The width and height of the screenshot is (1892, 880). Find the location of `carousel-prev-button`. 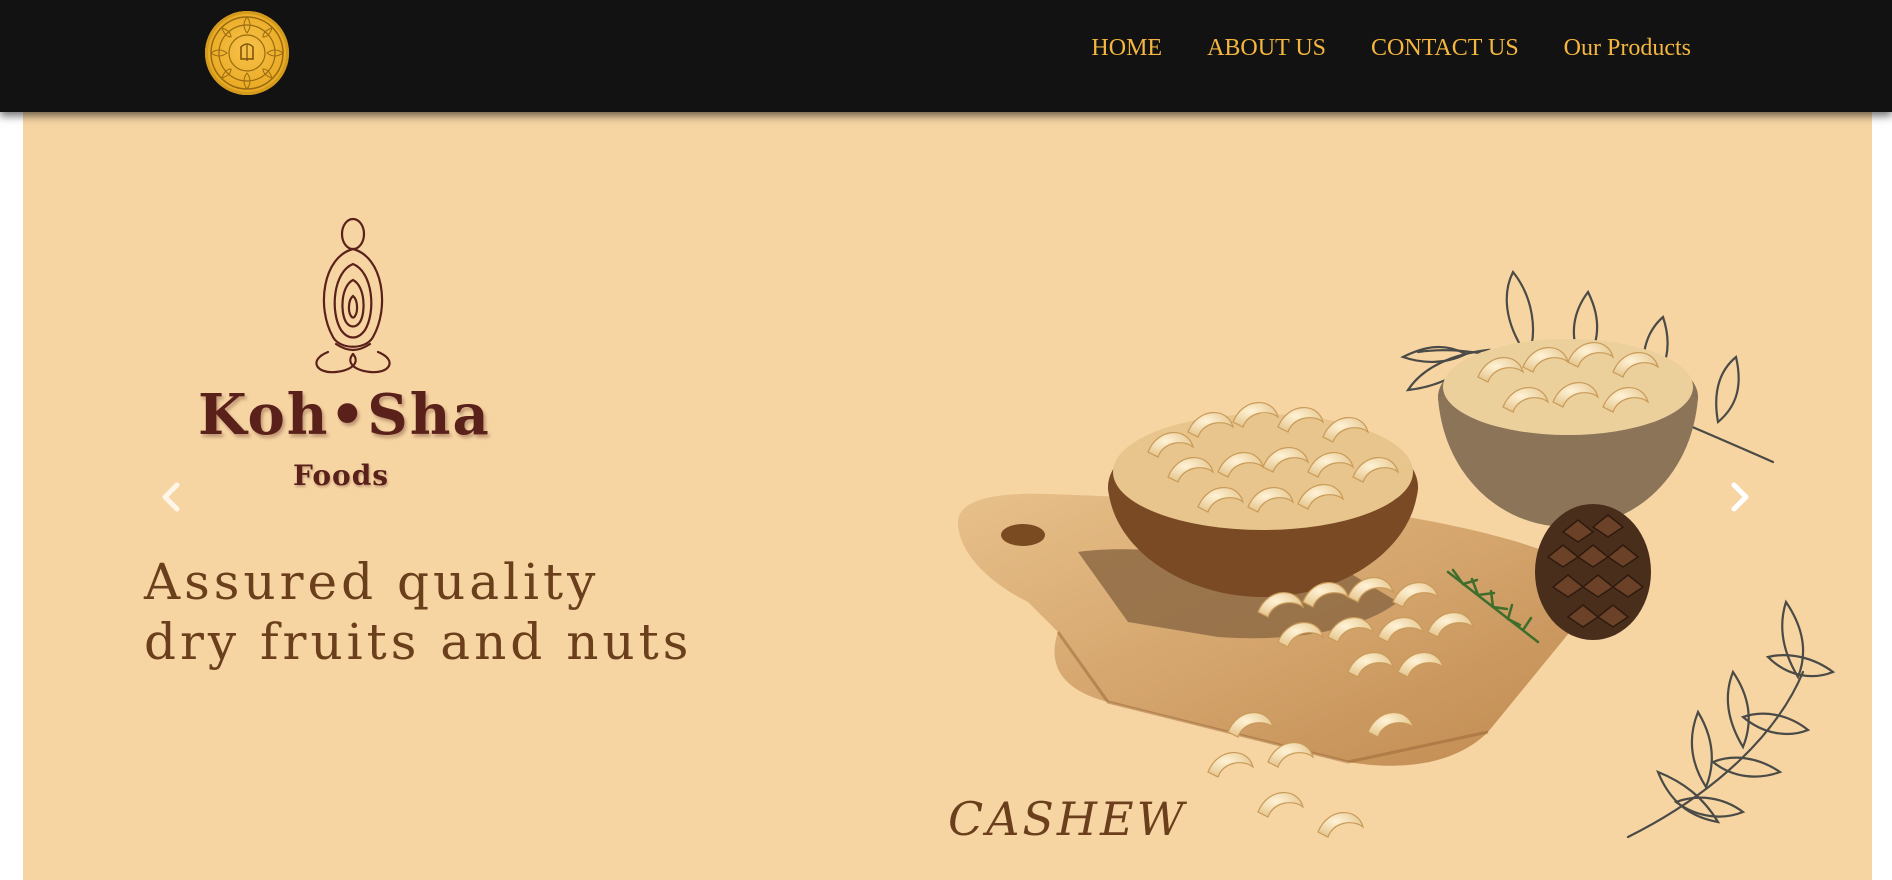

carousel-prev-button is located at coordinates (171, 497).